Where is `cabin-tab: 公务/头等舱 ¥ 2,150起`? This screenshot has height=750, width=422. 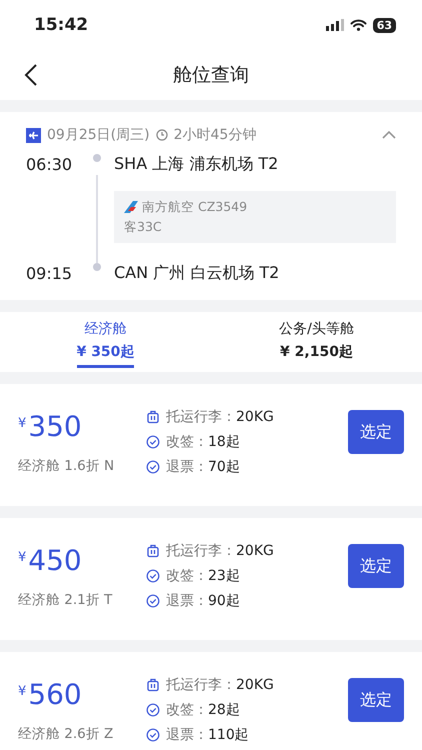 cabin-tab: 公务/头等舱 ¥ 2,150起 is located at coordinates (316, 342).